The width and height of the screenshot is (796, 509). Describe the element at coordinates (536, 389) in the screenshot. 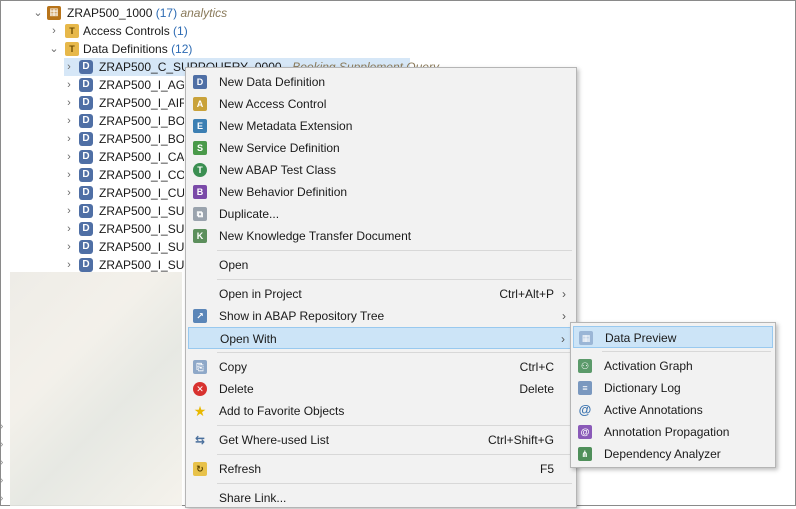

I see `shortcut-label: Delete` at that location.